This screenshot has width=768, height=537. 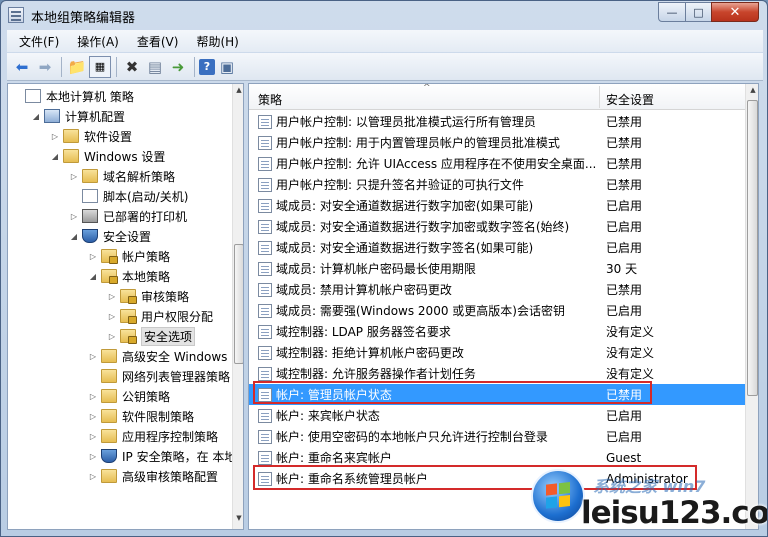 I want to click on tree-item: ◢ 本地策略, so click(x=129, y=276).